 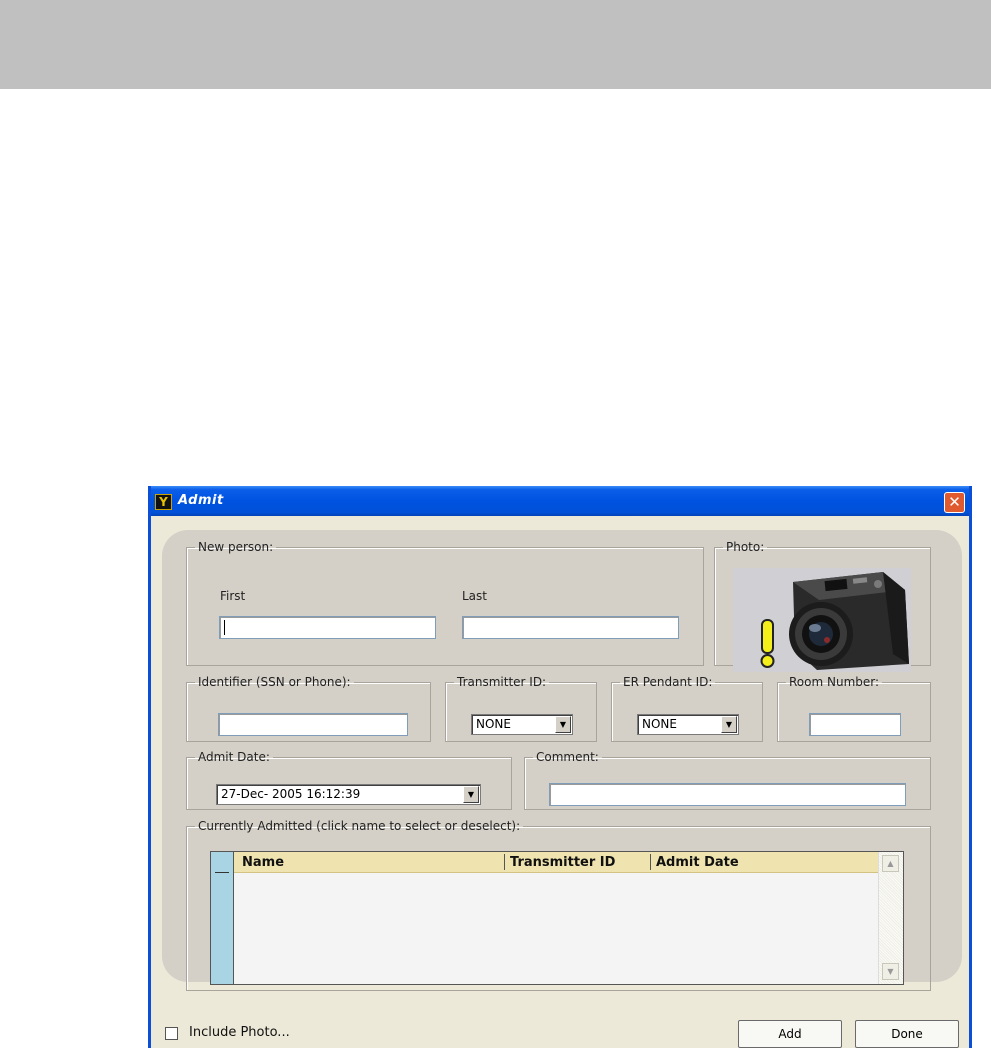 I want to click on comment-legend: Comment:, so click(x=567, y=757).